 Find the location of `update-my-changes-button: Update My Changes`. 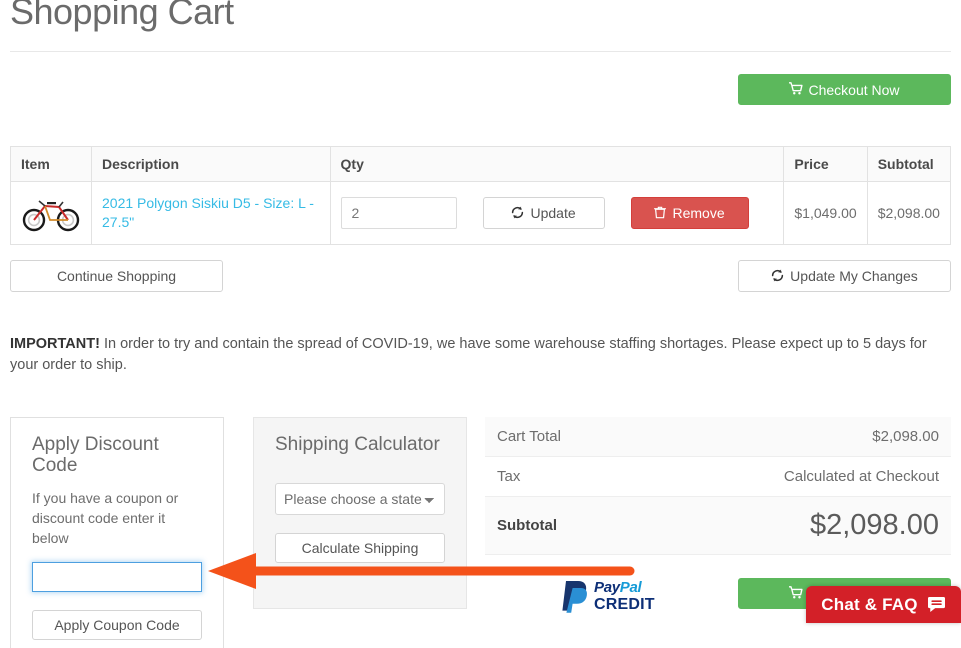

update-my-changes-button: Update My Changes is located at coordinates (844, 276).